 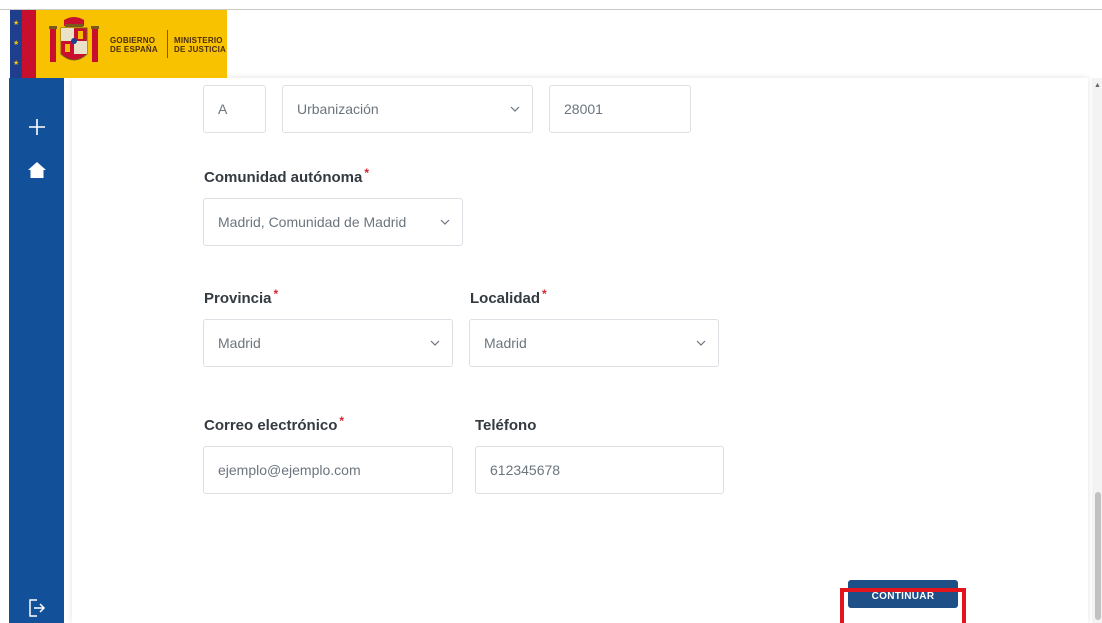 I want to click on localidad-select: Madrid, so click(x=594, y=343).